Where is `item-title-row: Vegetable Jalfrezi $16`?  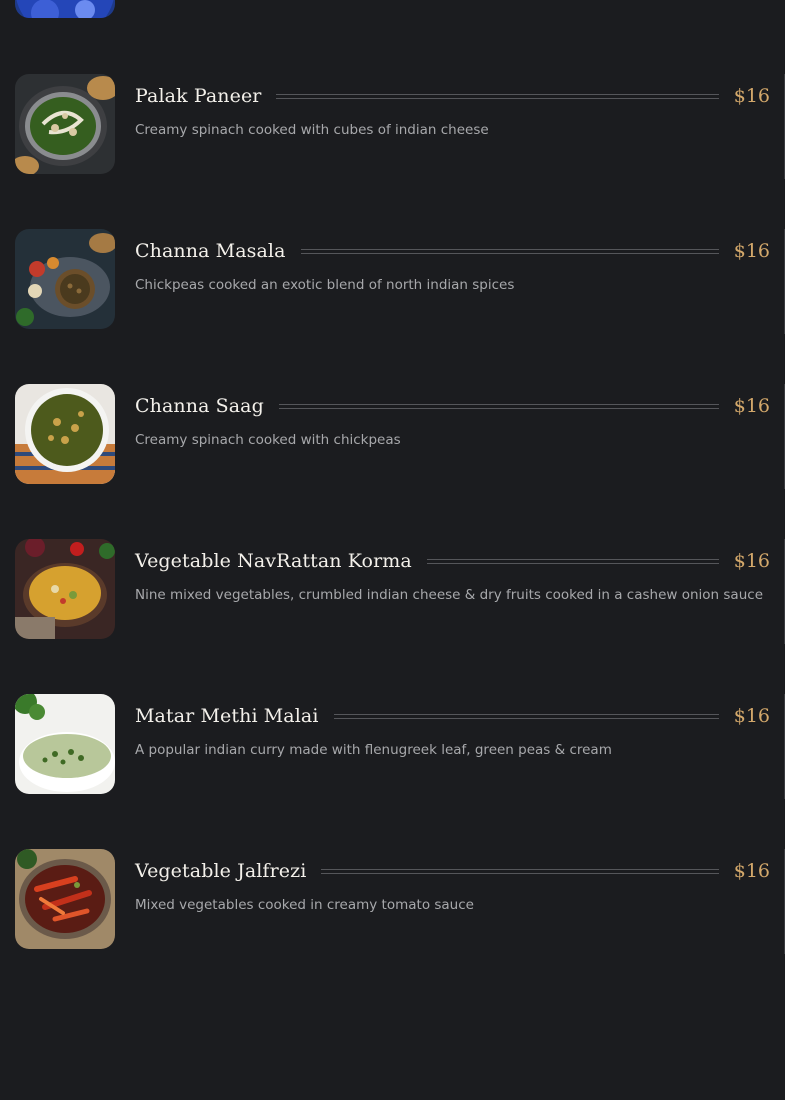
item-title-row: Vegetable Jalfrezi $16 is located at coordinates (452, 871).